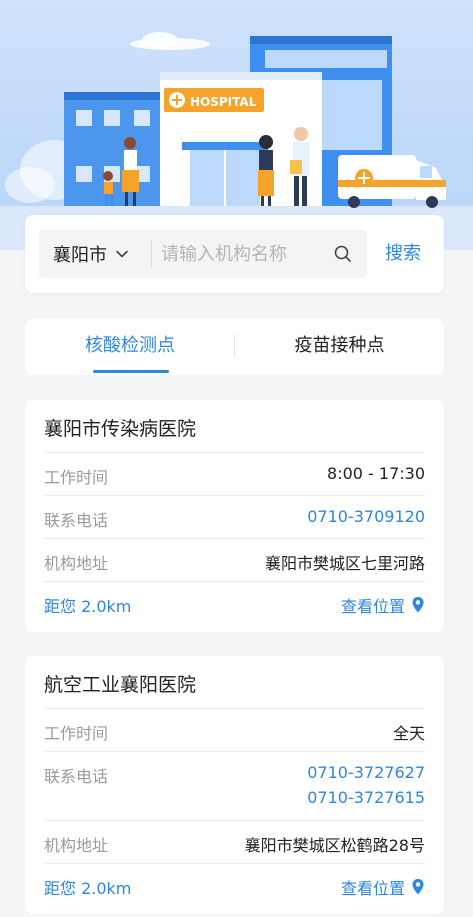 Image resolution: width=473 pixels, height=917 pixels. What do you see at coordinates (366, 797) in the screenshot?
I see `phone-link-secondary: 0710-3727615` at bounding box center [366, 797].